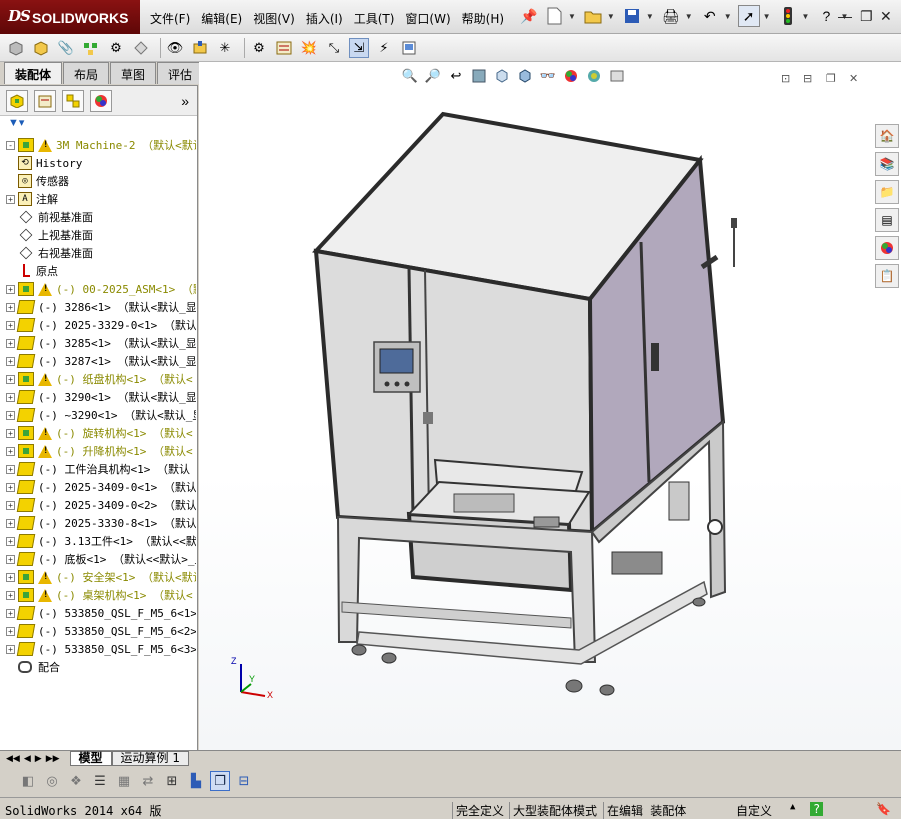 The height and width of the screenshot is (819, 901). What do you see at coordinates (754, 810) in the screenshot?
I see `status-units: 自定义` at bounding box center [754, 810].